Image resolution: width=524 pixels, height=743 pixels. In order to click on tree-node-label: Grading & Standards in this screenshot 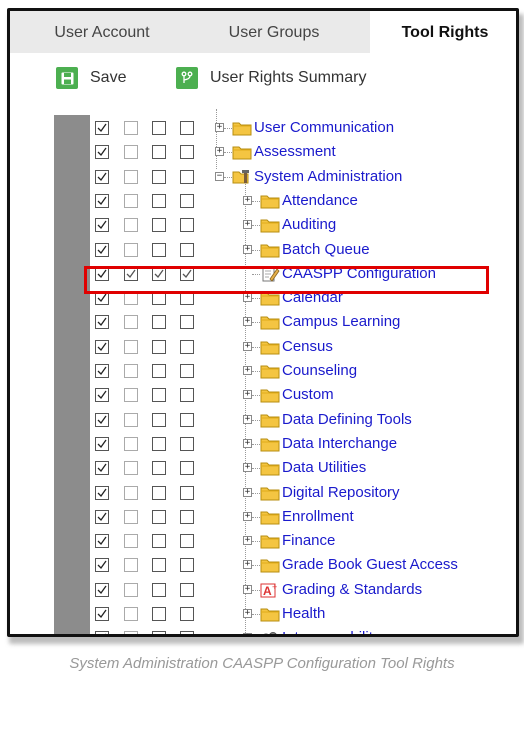, I will do `click(352, 589)`.